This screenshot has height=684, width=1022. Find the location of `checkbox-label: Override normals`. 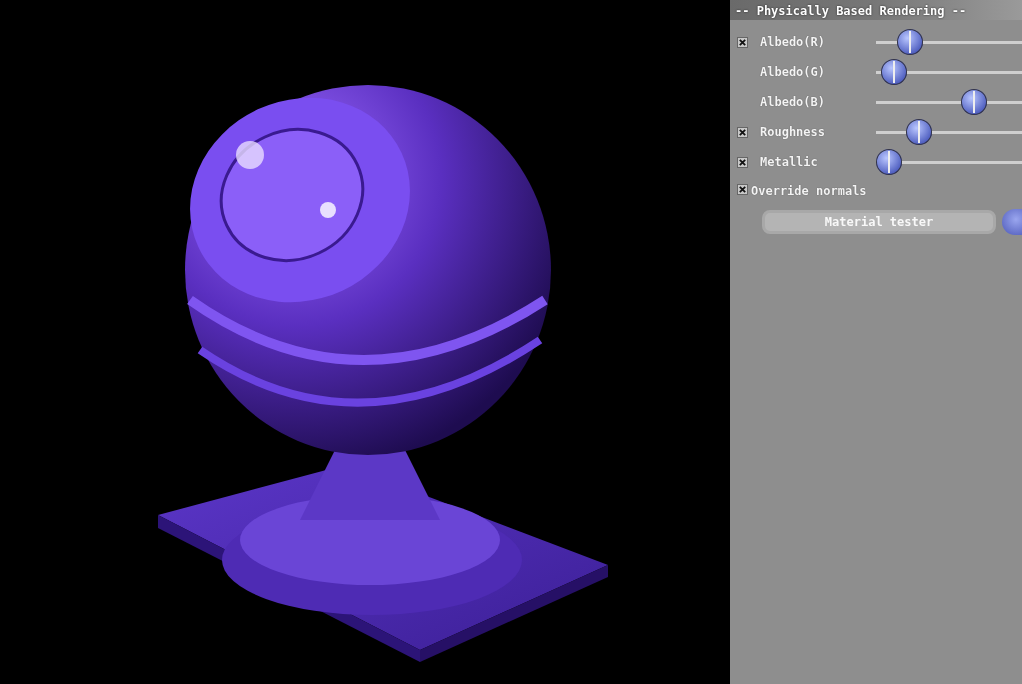

checkbox-label: Override normals is located at coordinates (809, 191).